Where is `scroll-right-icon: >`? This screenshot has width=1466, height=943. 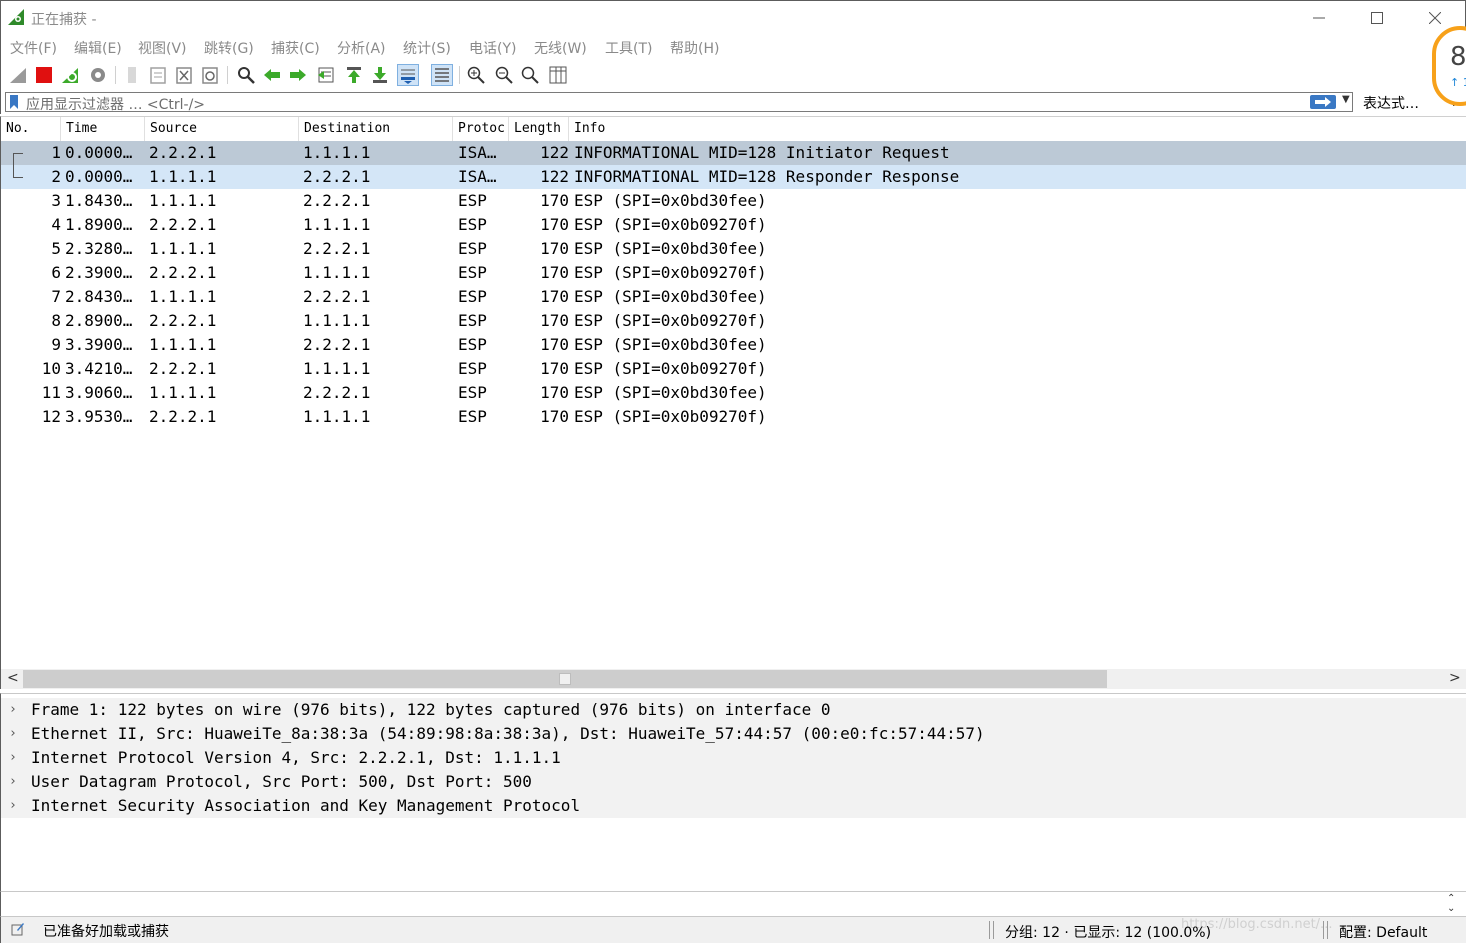
scroll-right-icon: > is located at coordinates (1455, 678).